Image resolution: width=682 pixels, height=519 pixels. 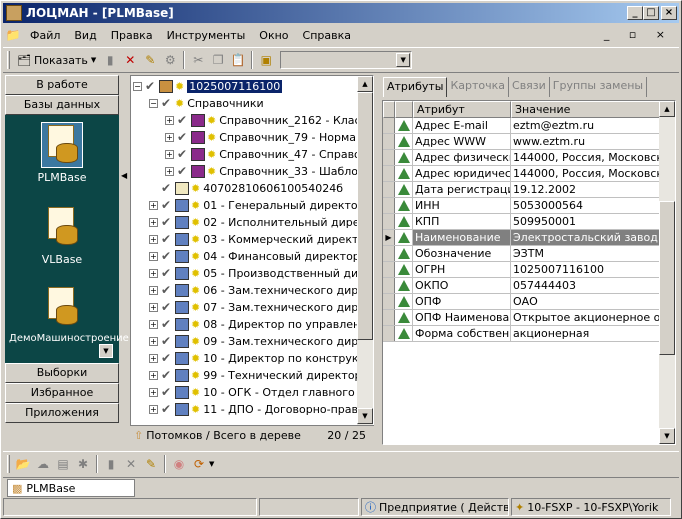 What do you see at coordinates (586, 157) in the screenshot?
I see `attribute-value: 144000, Россия, Московска` at bounding box center [586, 157].